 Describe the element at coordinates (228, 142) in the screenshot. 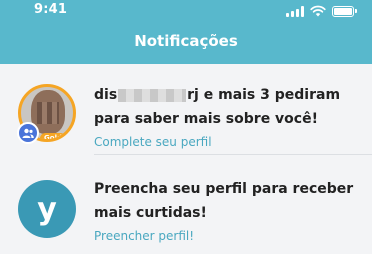

I see `complete-profile-link: Complete seu perfil` at that location.